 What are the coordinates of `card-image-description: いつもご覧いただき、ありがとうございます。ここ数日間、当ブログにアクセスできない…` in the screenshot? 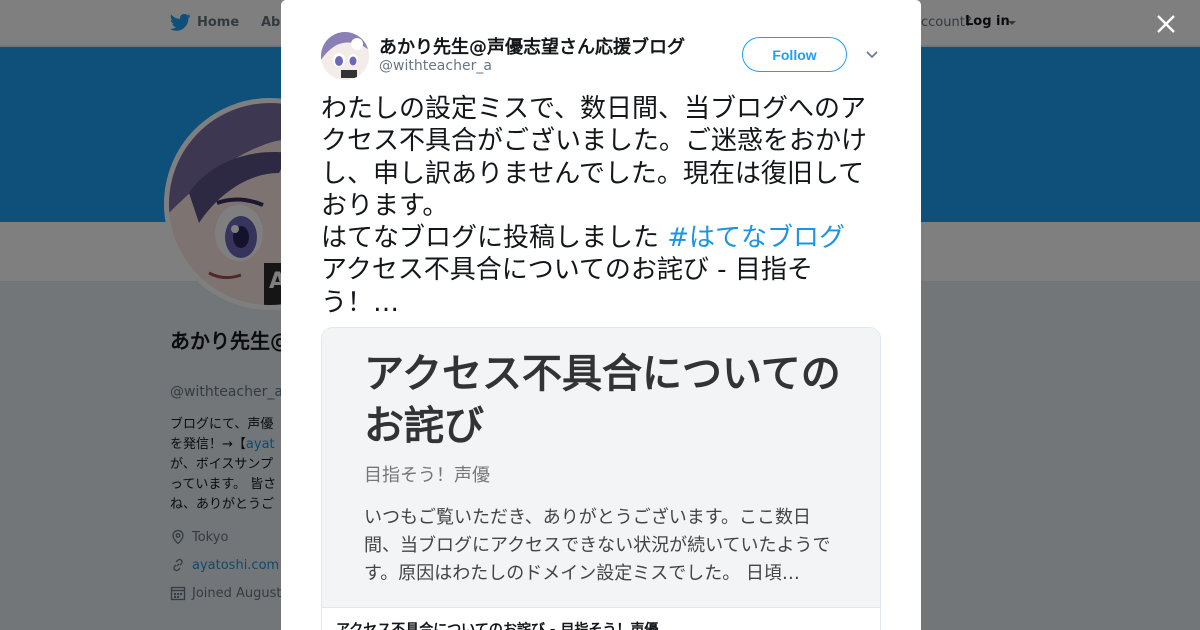 It's located at (597, 545).